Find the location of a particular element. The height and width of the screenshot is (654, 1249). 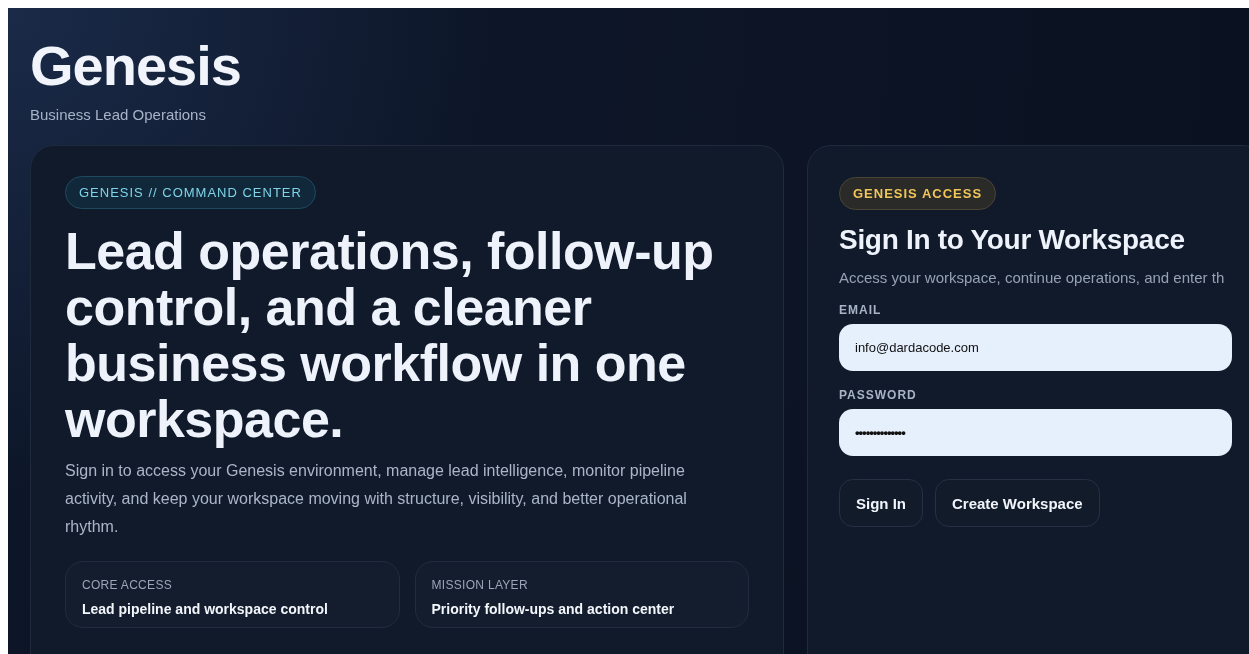

field-label: PASSWORD is located at coordinates (878, 395).